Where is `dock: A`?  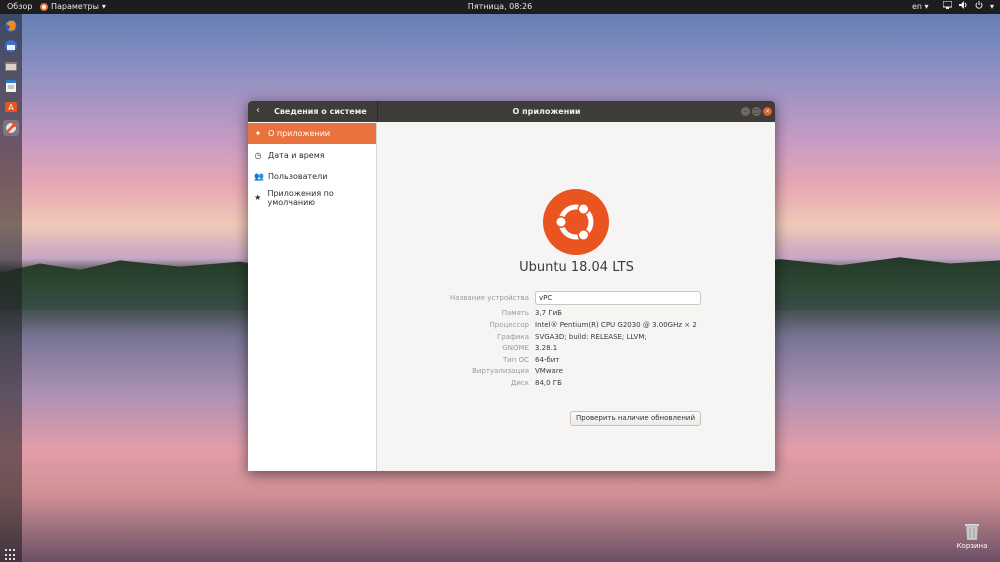
dock: A is located at coordinates (11, 288).